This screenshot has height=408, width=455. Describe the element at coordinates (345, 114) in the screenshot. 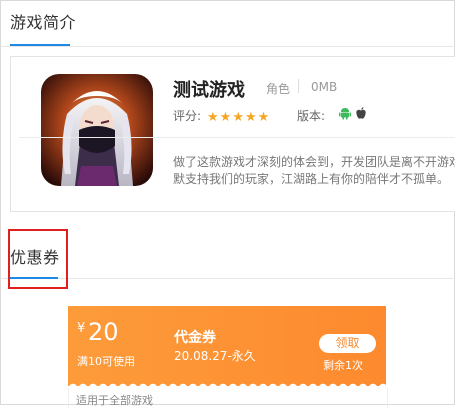

I see `android-icon` at that location.